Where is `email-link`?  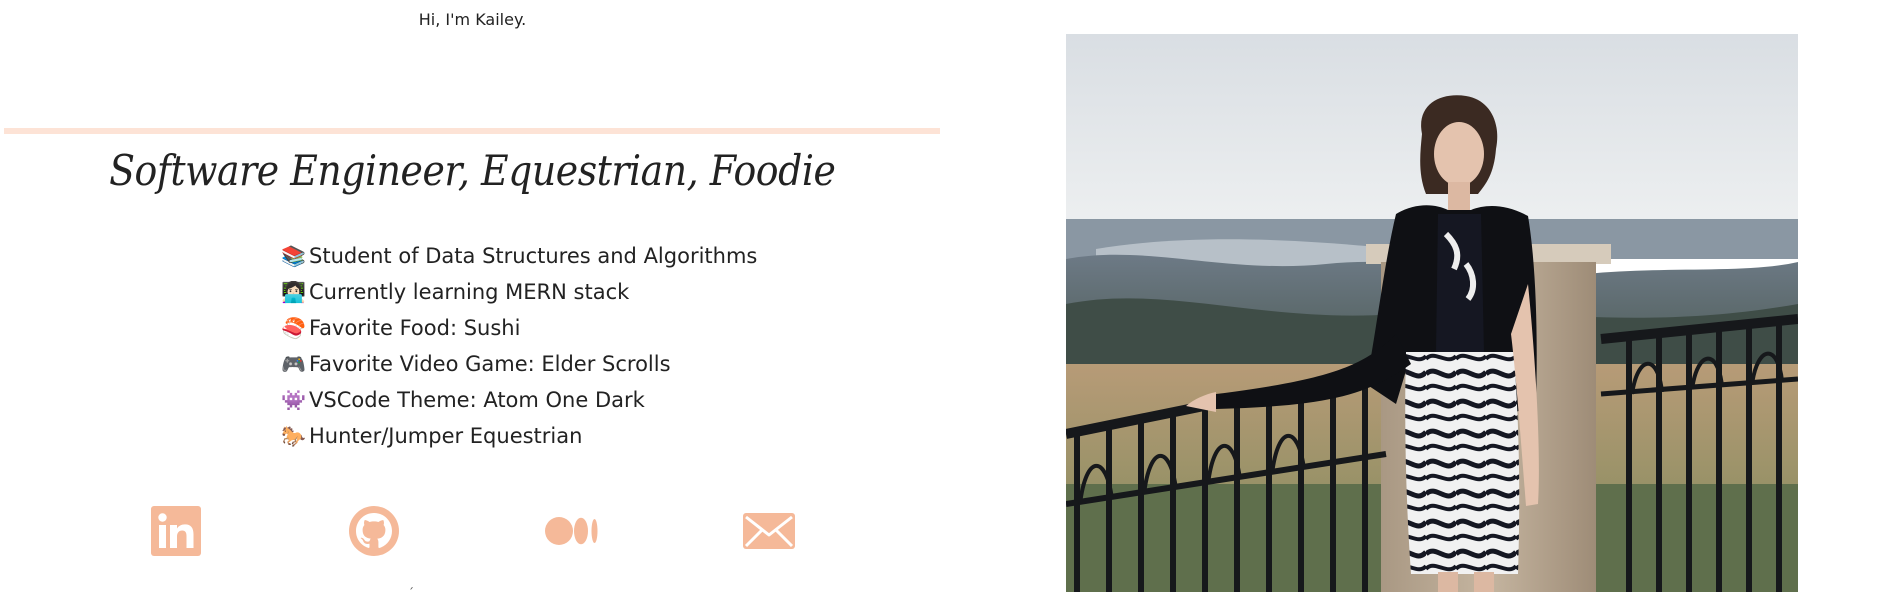 email-link is located at coordinates (769, 531).